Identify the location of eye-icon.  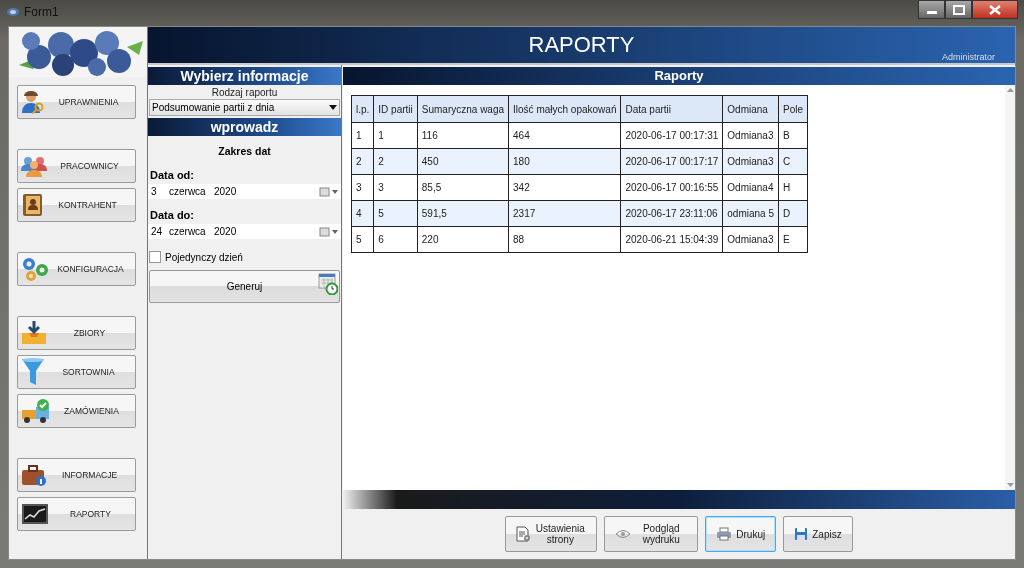
(623, 534).